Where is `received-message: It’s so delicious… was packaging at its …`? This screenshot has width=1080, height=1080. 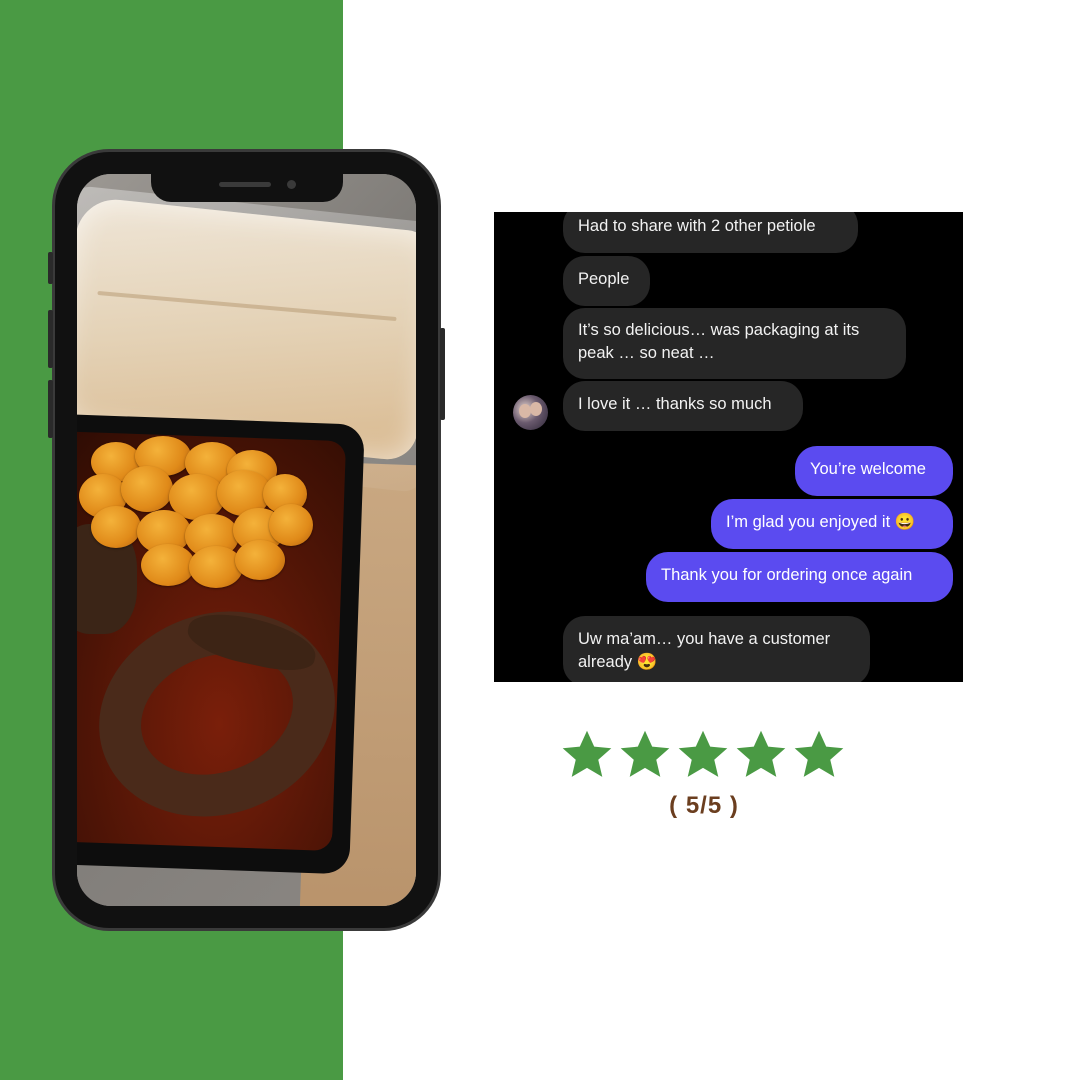 received-message: It’s so delicious… was packaging at its … is located at coordinates (734, 343).